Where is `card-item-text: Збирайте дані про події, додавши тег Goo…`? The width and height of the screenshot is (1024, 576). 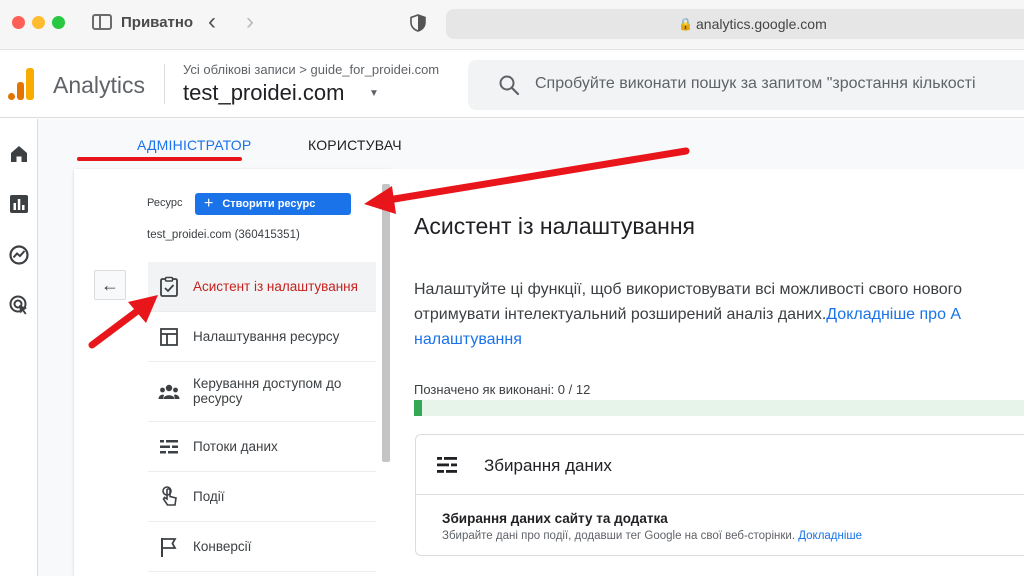 card-item-text: Збирайте дані про події, додавши тег Goo… is located at coordinates (620, 536).